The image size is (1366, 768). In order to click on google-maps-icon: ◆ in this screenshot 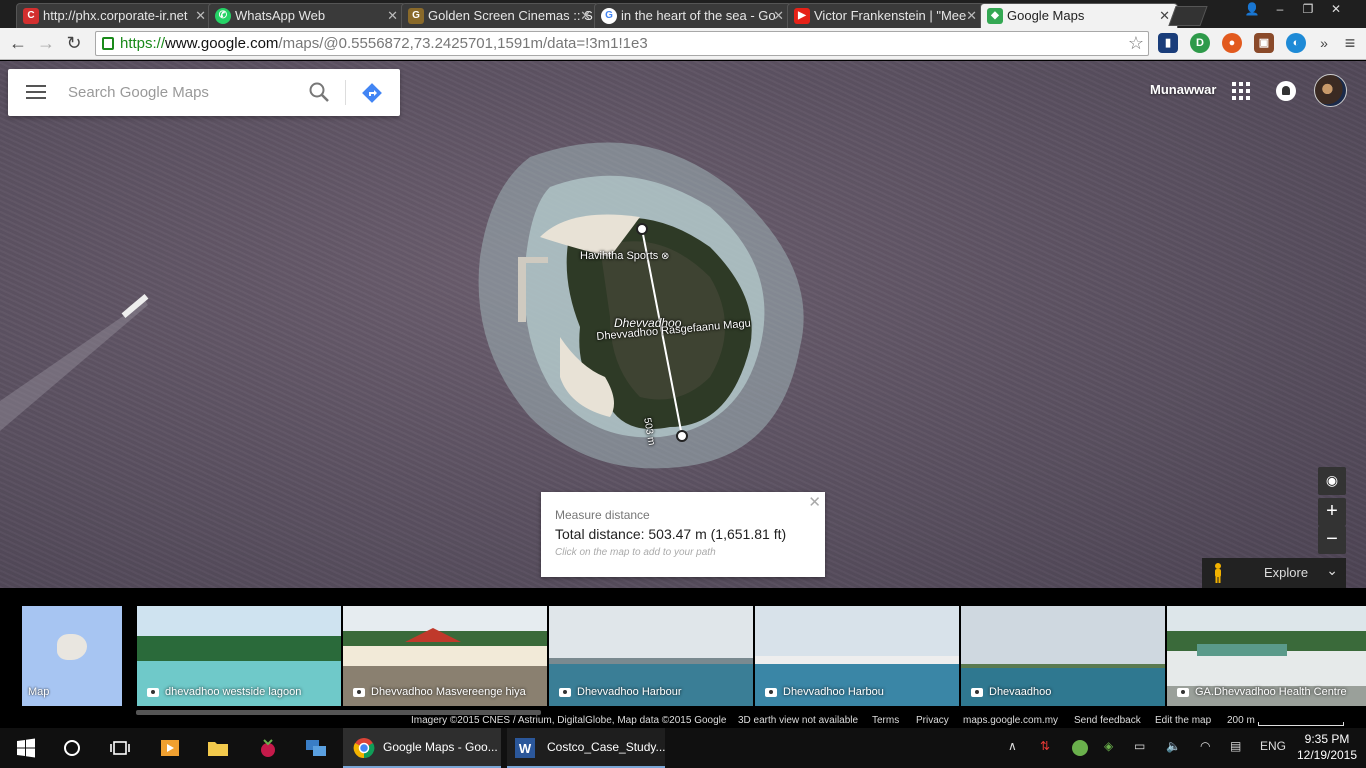, I will do `click(995, 16)`.